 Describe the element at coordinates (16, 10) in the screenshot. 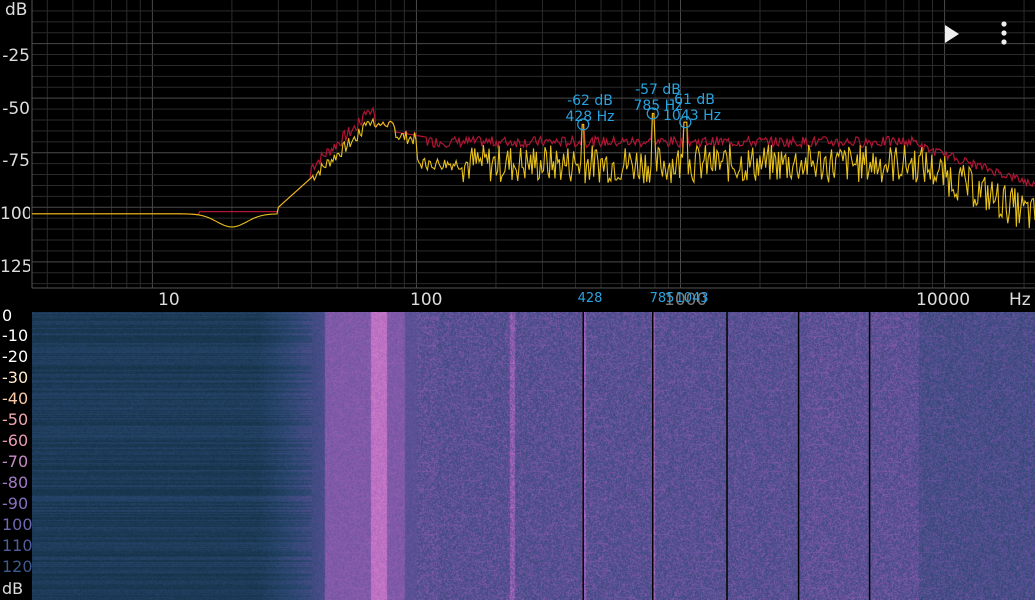

I see `y-axis-unit: dB` at that location.